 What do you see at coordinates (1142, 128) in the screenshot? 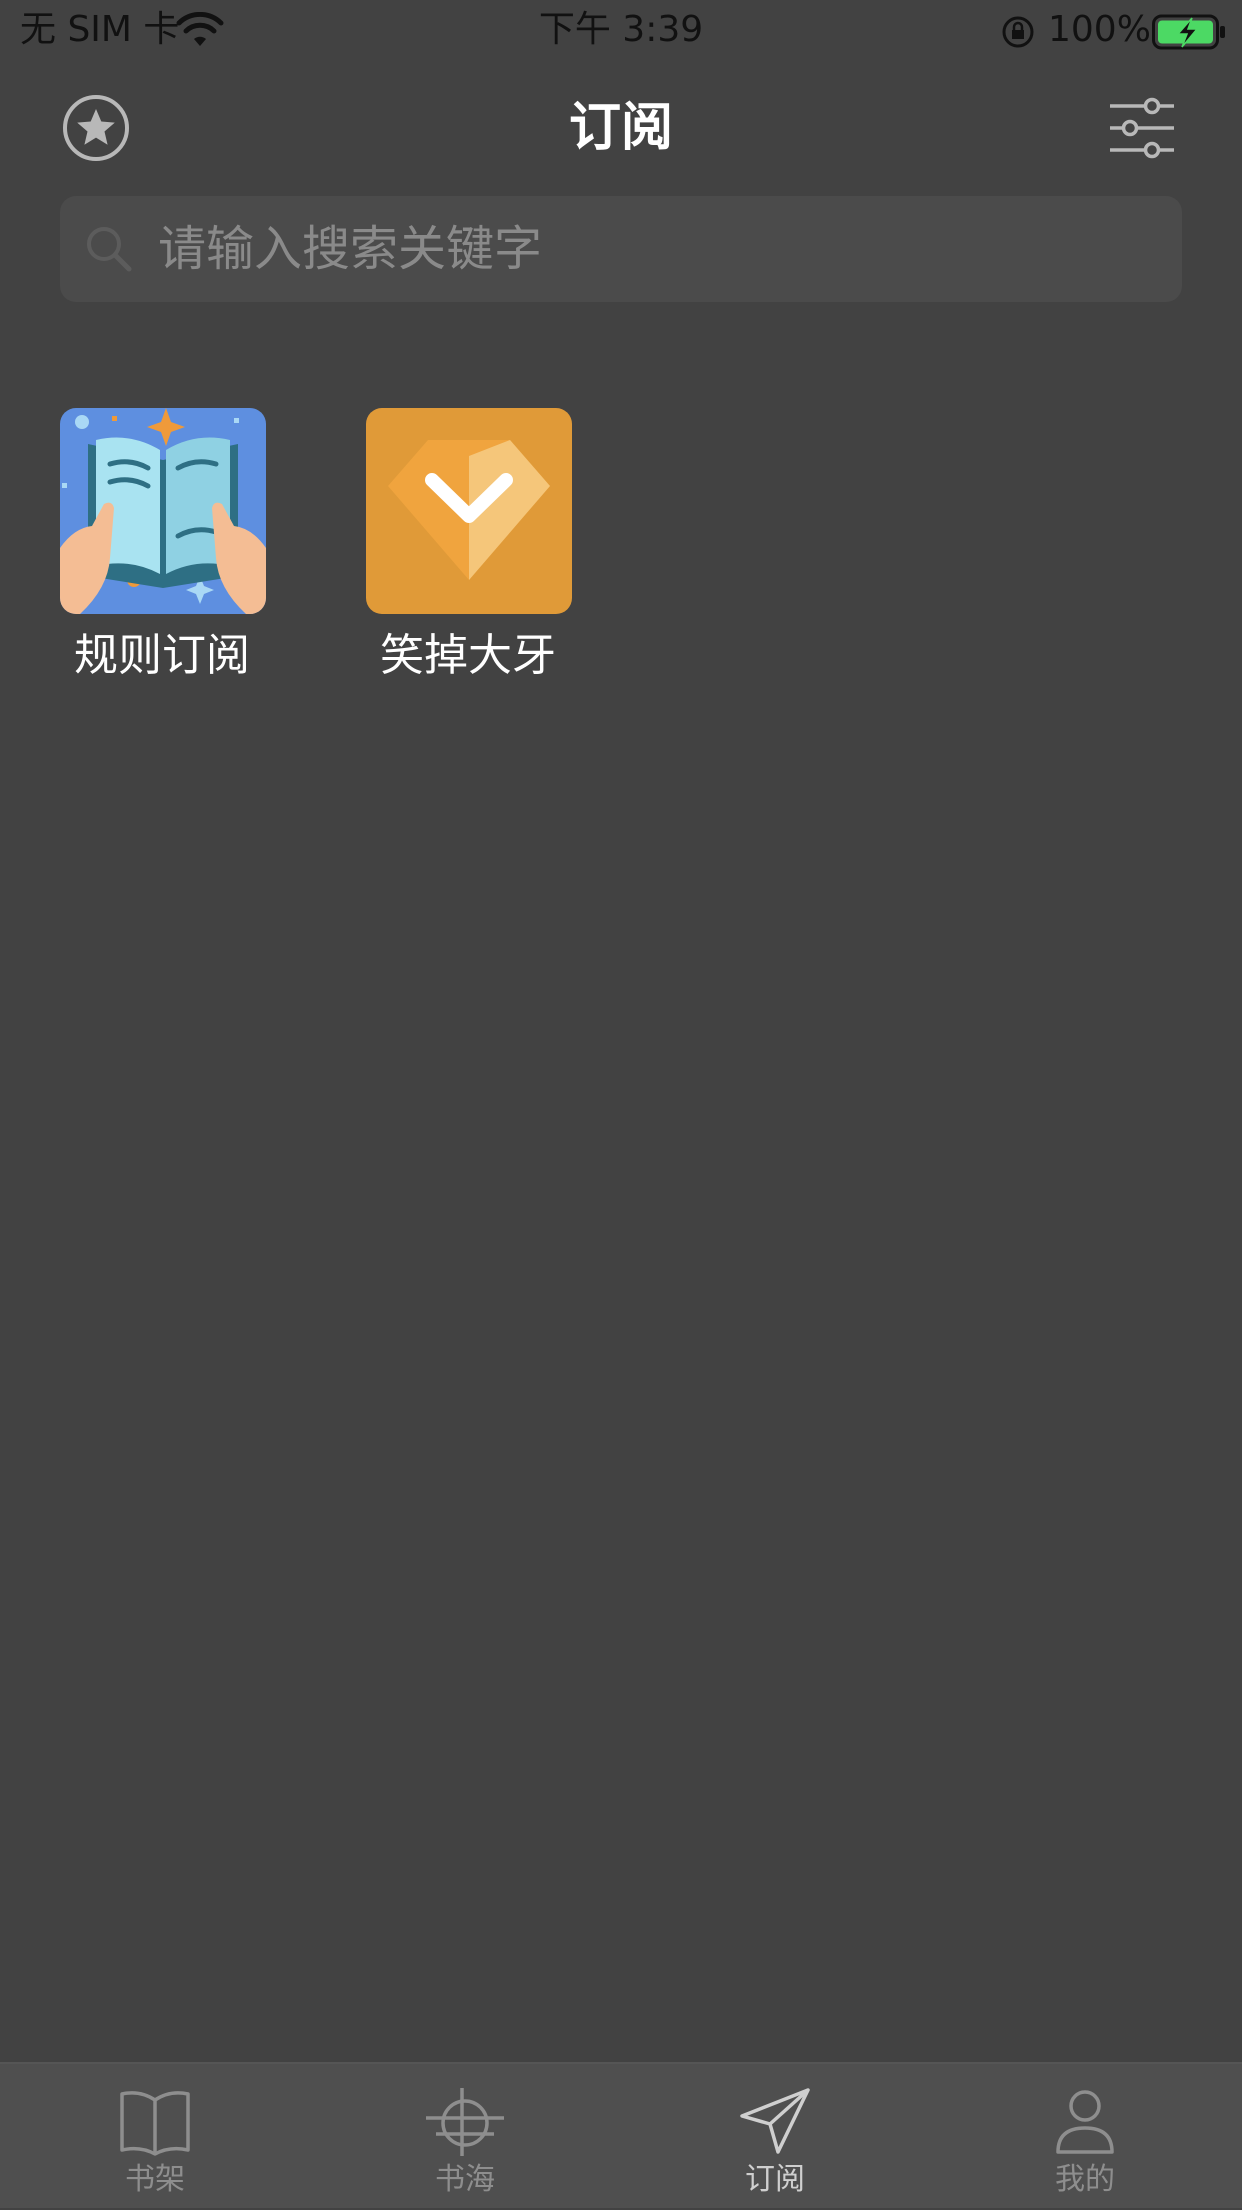
I see `filter-sliders-icon` at bounding box center [1142, 128].